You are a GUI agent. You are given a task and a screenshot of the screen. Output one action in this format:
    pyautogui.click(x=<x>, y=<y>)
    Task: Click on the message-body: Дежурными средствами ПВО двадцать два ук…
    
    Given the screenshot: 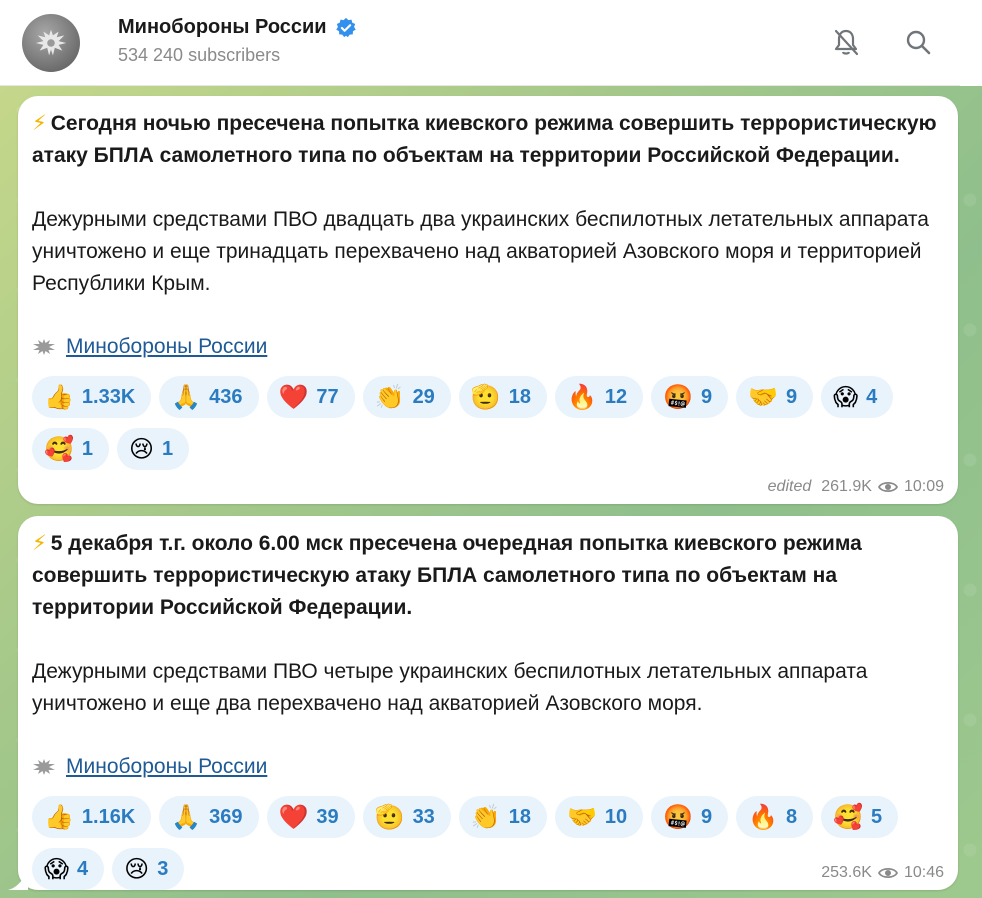 What is the action you would take?
    pyautogui.click(x=480, y=251)
    